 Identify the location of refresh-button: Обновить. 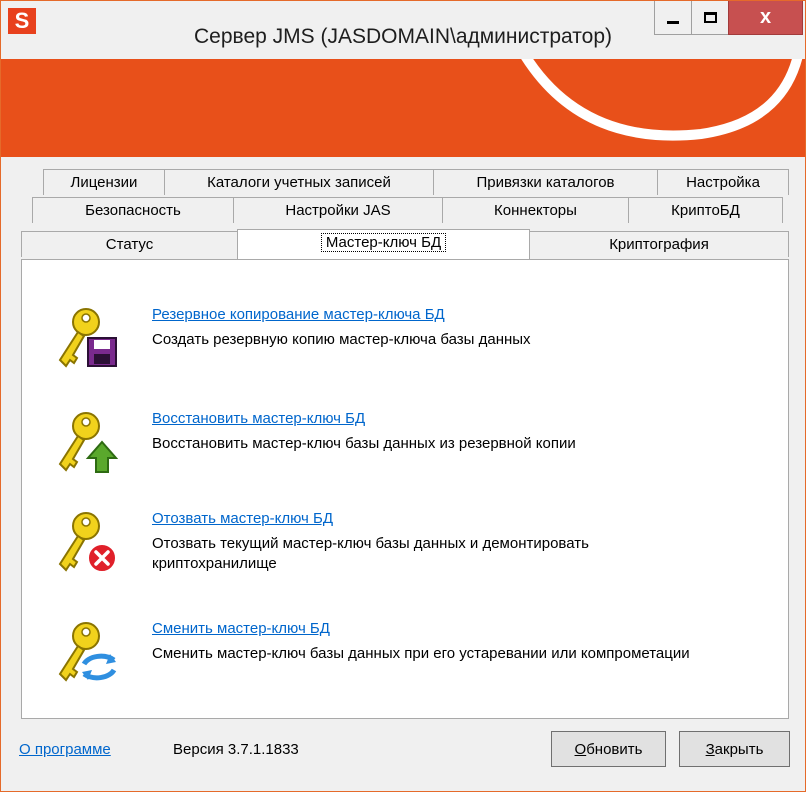
(608, 749).